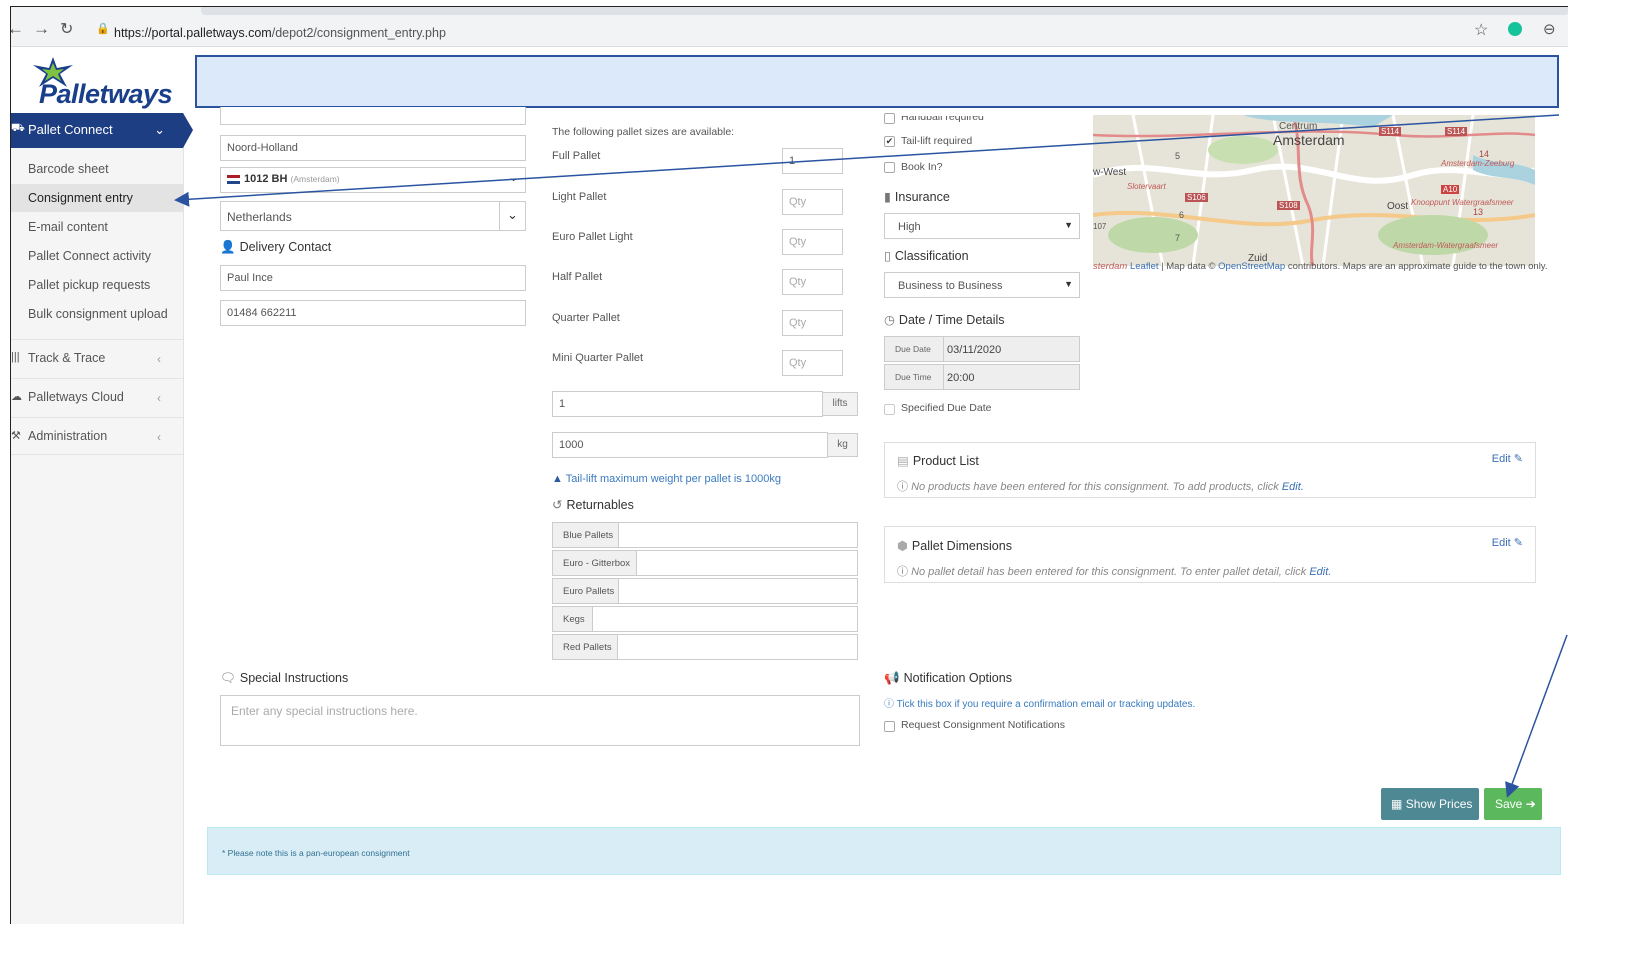 This screenshot has width=1645, height=969. What do you see at coordinates (1507, 458) in the screenshot?
I see `product-list-edit-link: Edit ✎` at bounding box center [1507, 458].